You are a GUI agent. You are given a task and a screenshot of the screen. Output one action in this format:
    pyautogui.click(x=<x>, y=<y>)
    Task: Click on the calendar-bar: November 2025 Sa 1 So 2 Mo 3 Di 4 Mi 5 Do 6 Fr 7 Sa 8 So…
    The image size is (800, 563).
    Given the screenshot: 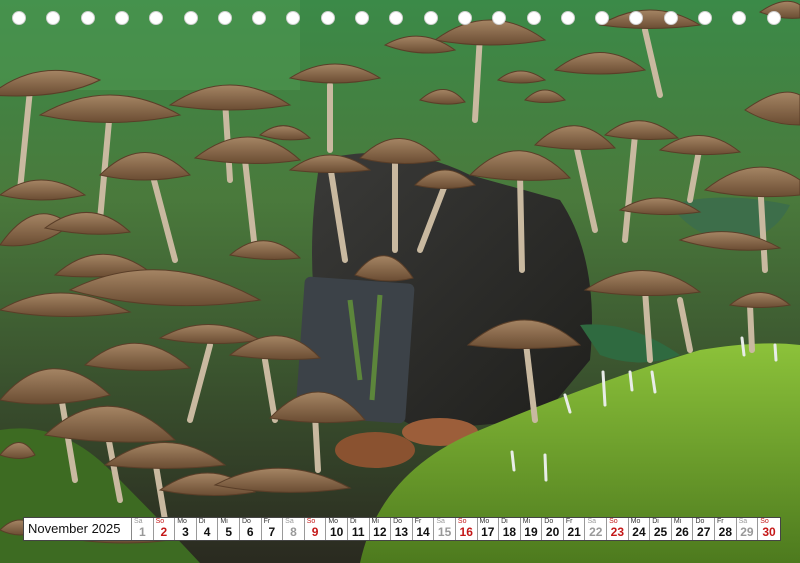 What is the action you would take?
    pyautogui.click(x=402, y=529)
    